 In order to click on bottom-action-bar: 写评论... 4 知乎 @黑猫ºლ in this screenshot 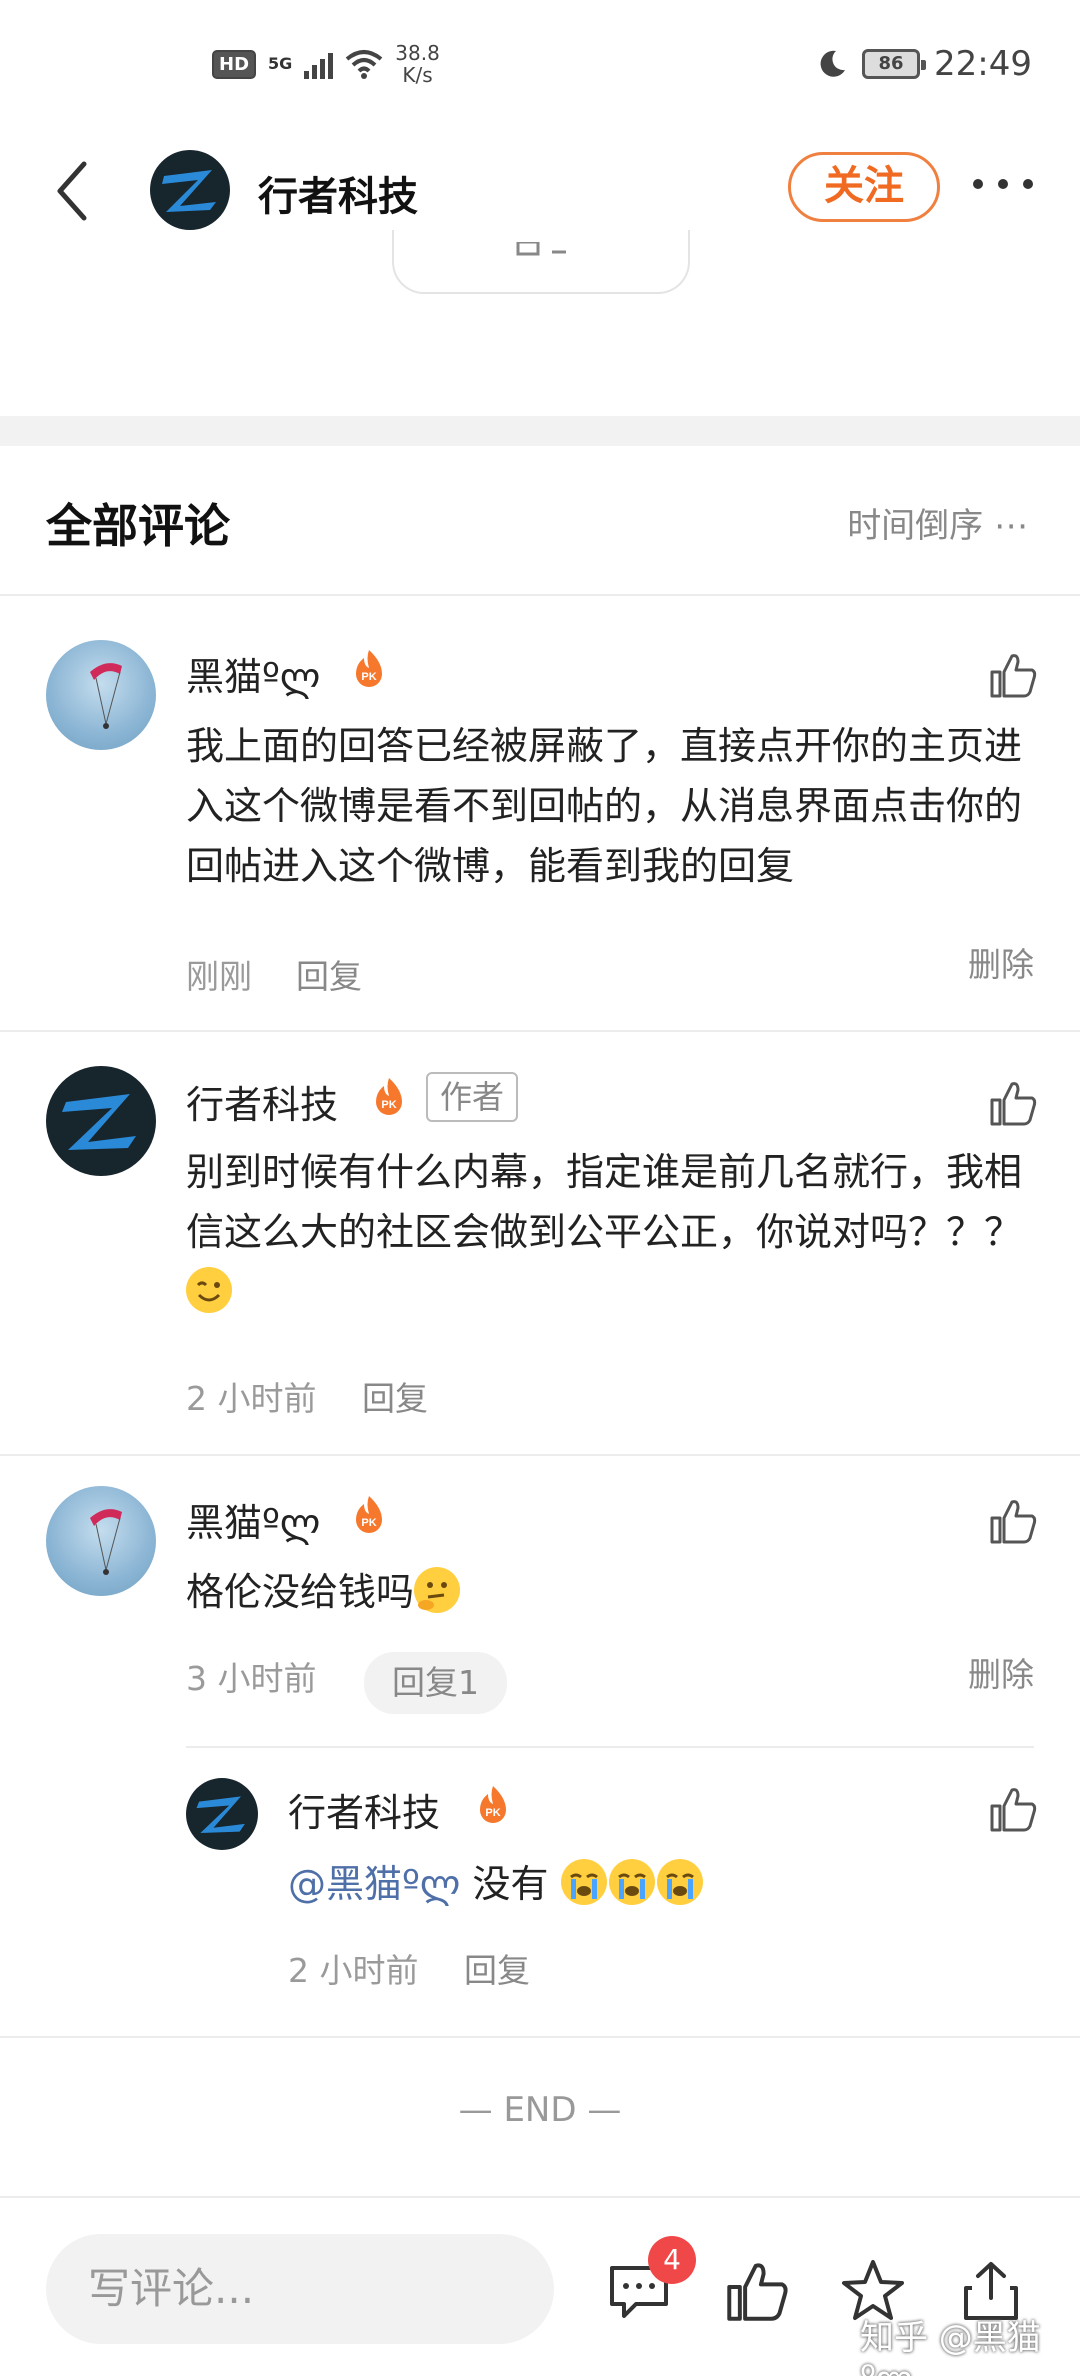, I will do `click(540, 2286)`.